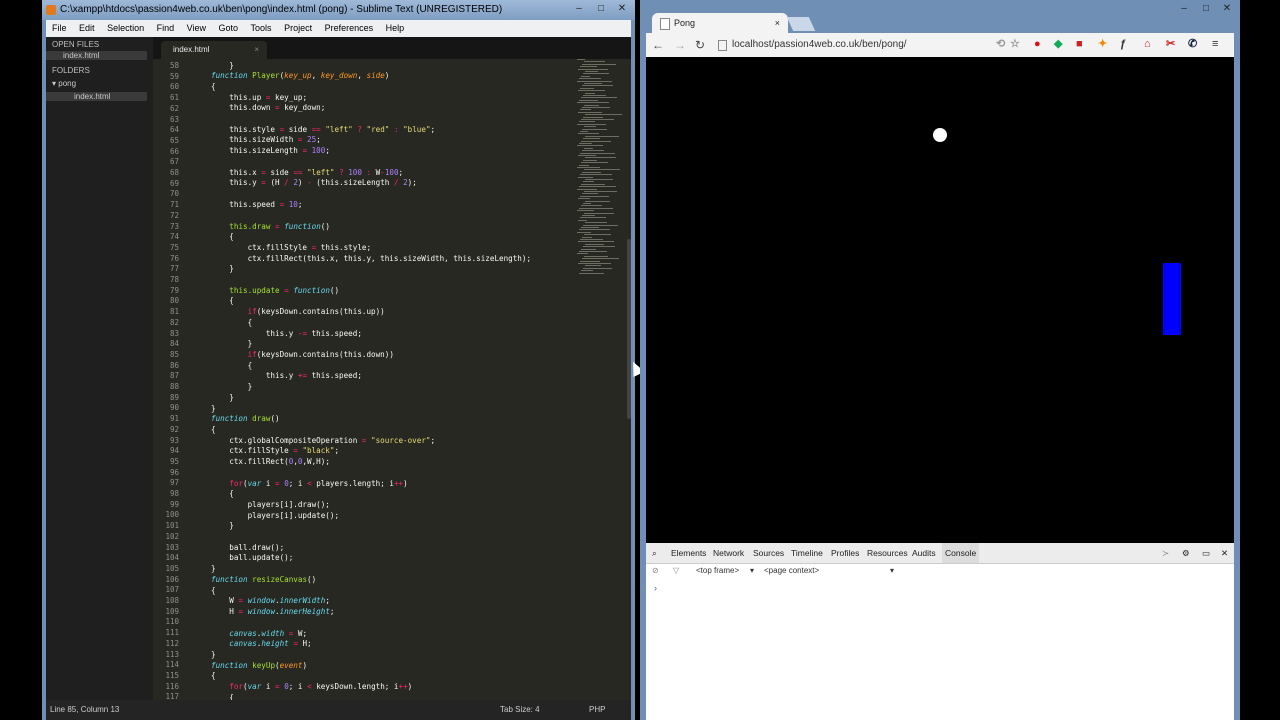 This screenshot has width=1280, height=720. Describe the element at coordinates (222, 236) in the screenshot. I see `code-line: {` at that location.